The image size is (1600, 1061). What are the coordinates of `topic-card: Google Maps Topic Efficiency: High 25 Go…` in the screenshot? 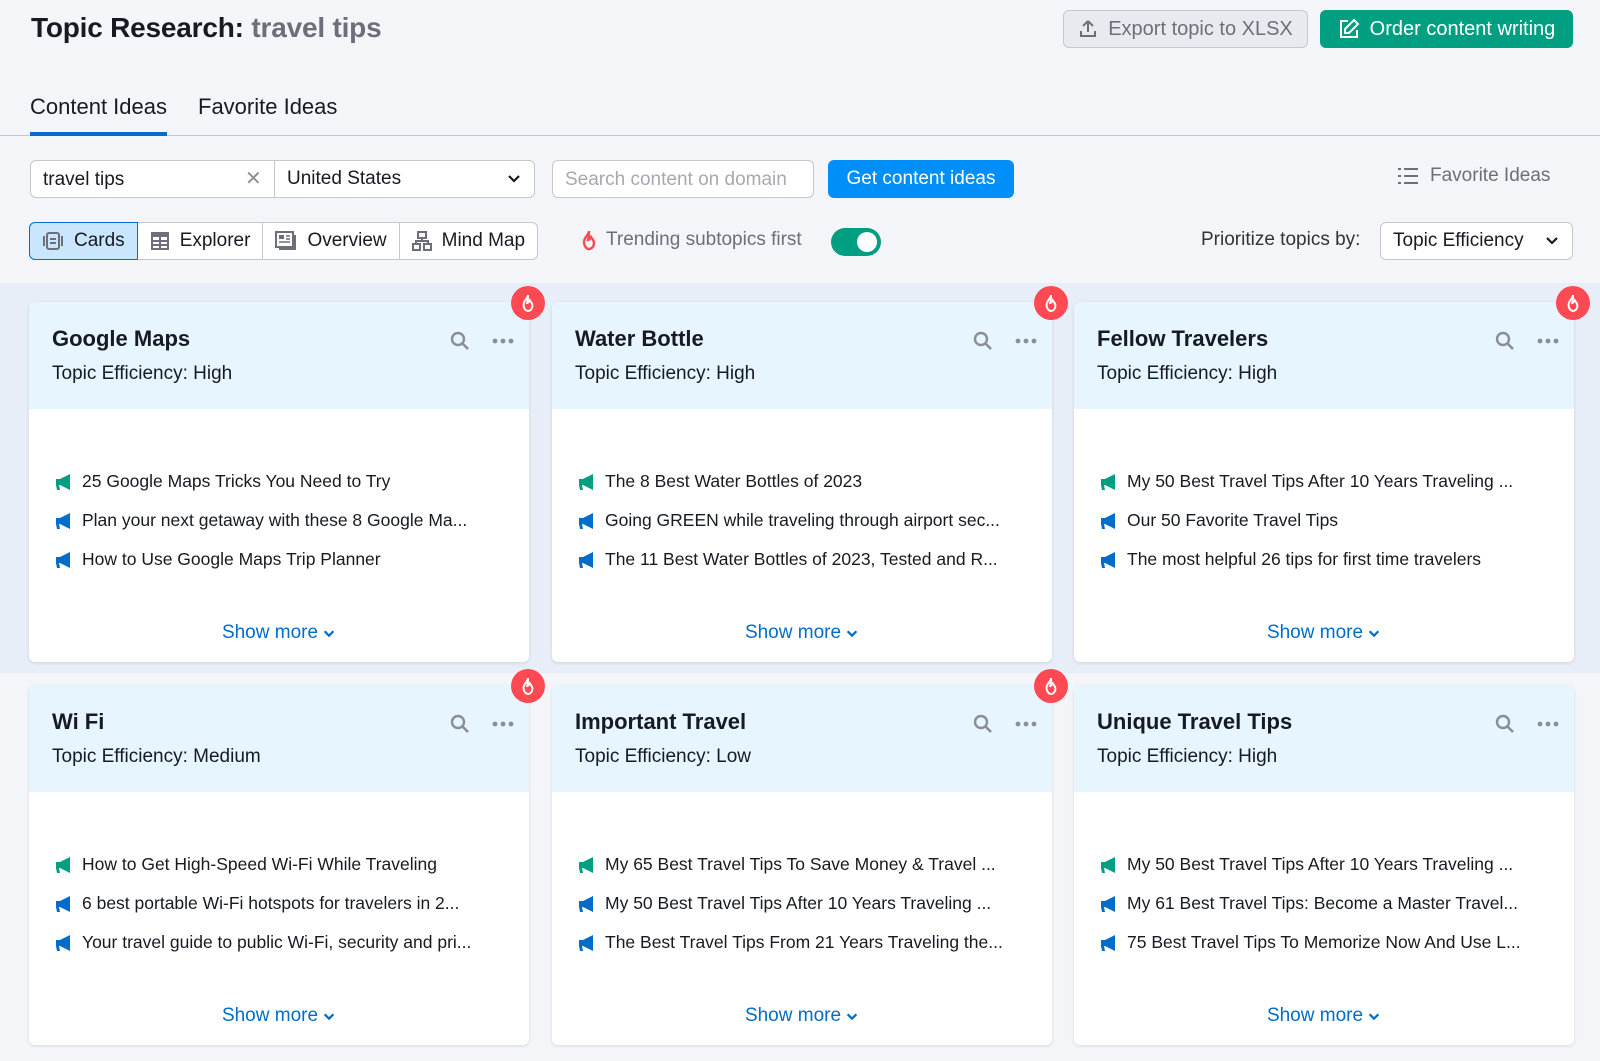 It's located at (287, 474).